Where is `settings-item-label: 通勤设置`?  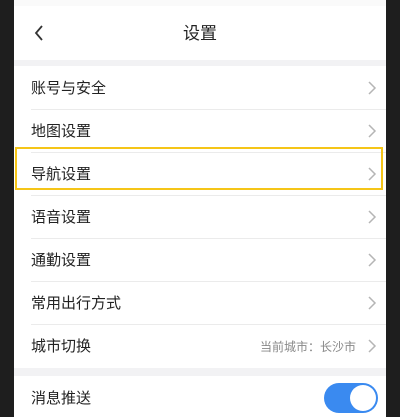
settings-item-label: 通勤设置 is located at coordinates (61, 260).